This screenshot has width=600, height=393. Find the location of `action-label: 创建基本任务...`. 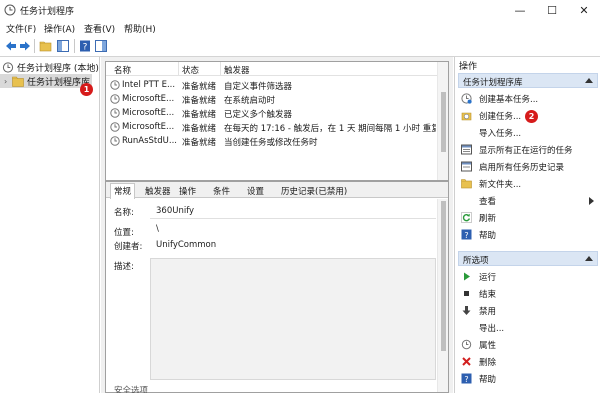

action-label: 创建基本任务... is located at coordinates (509, 100).